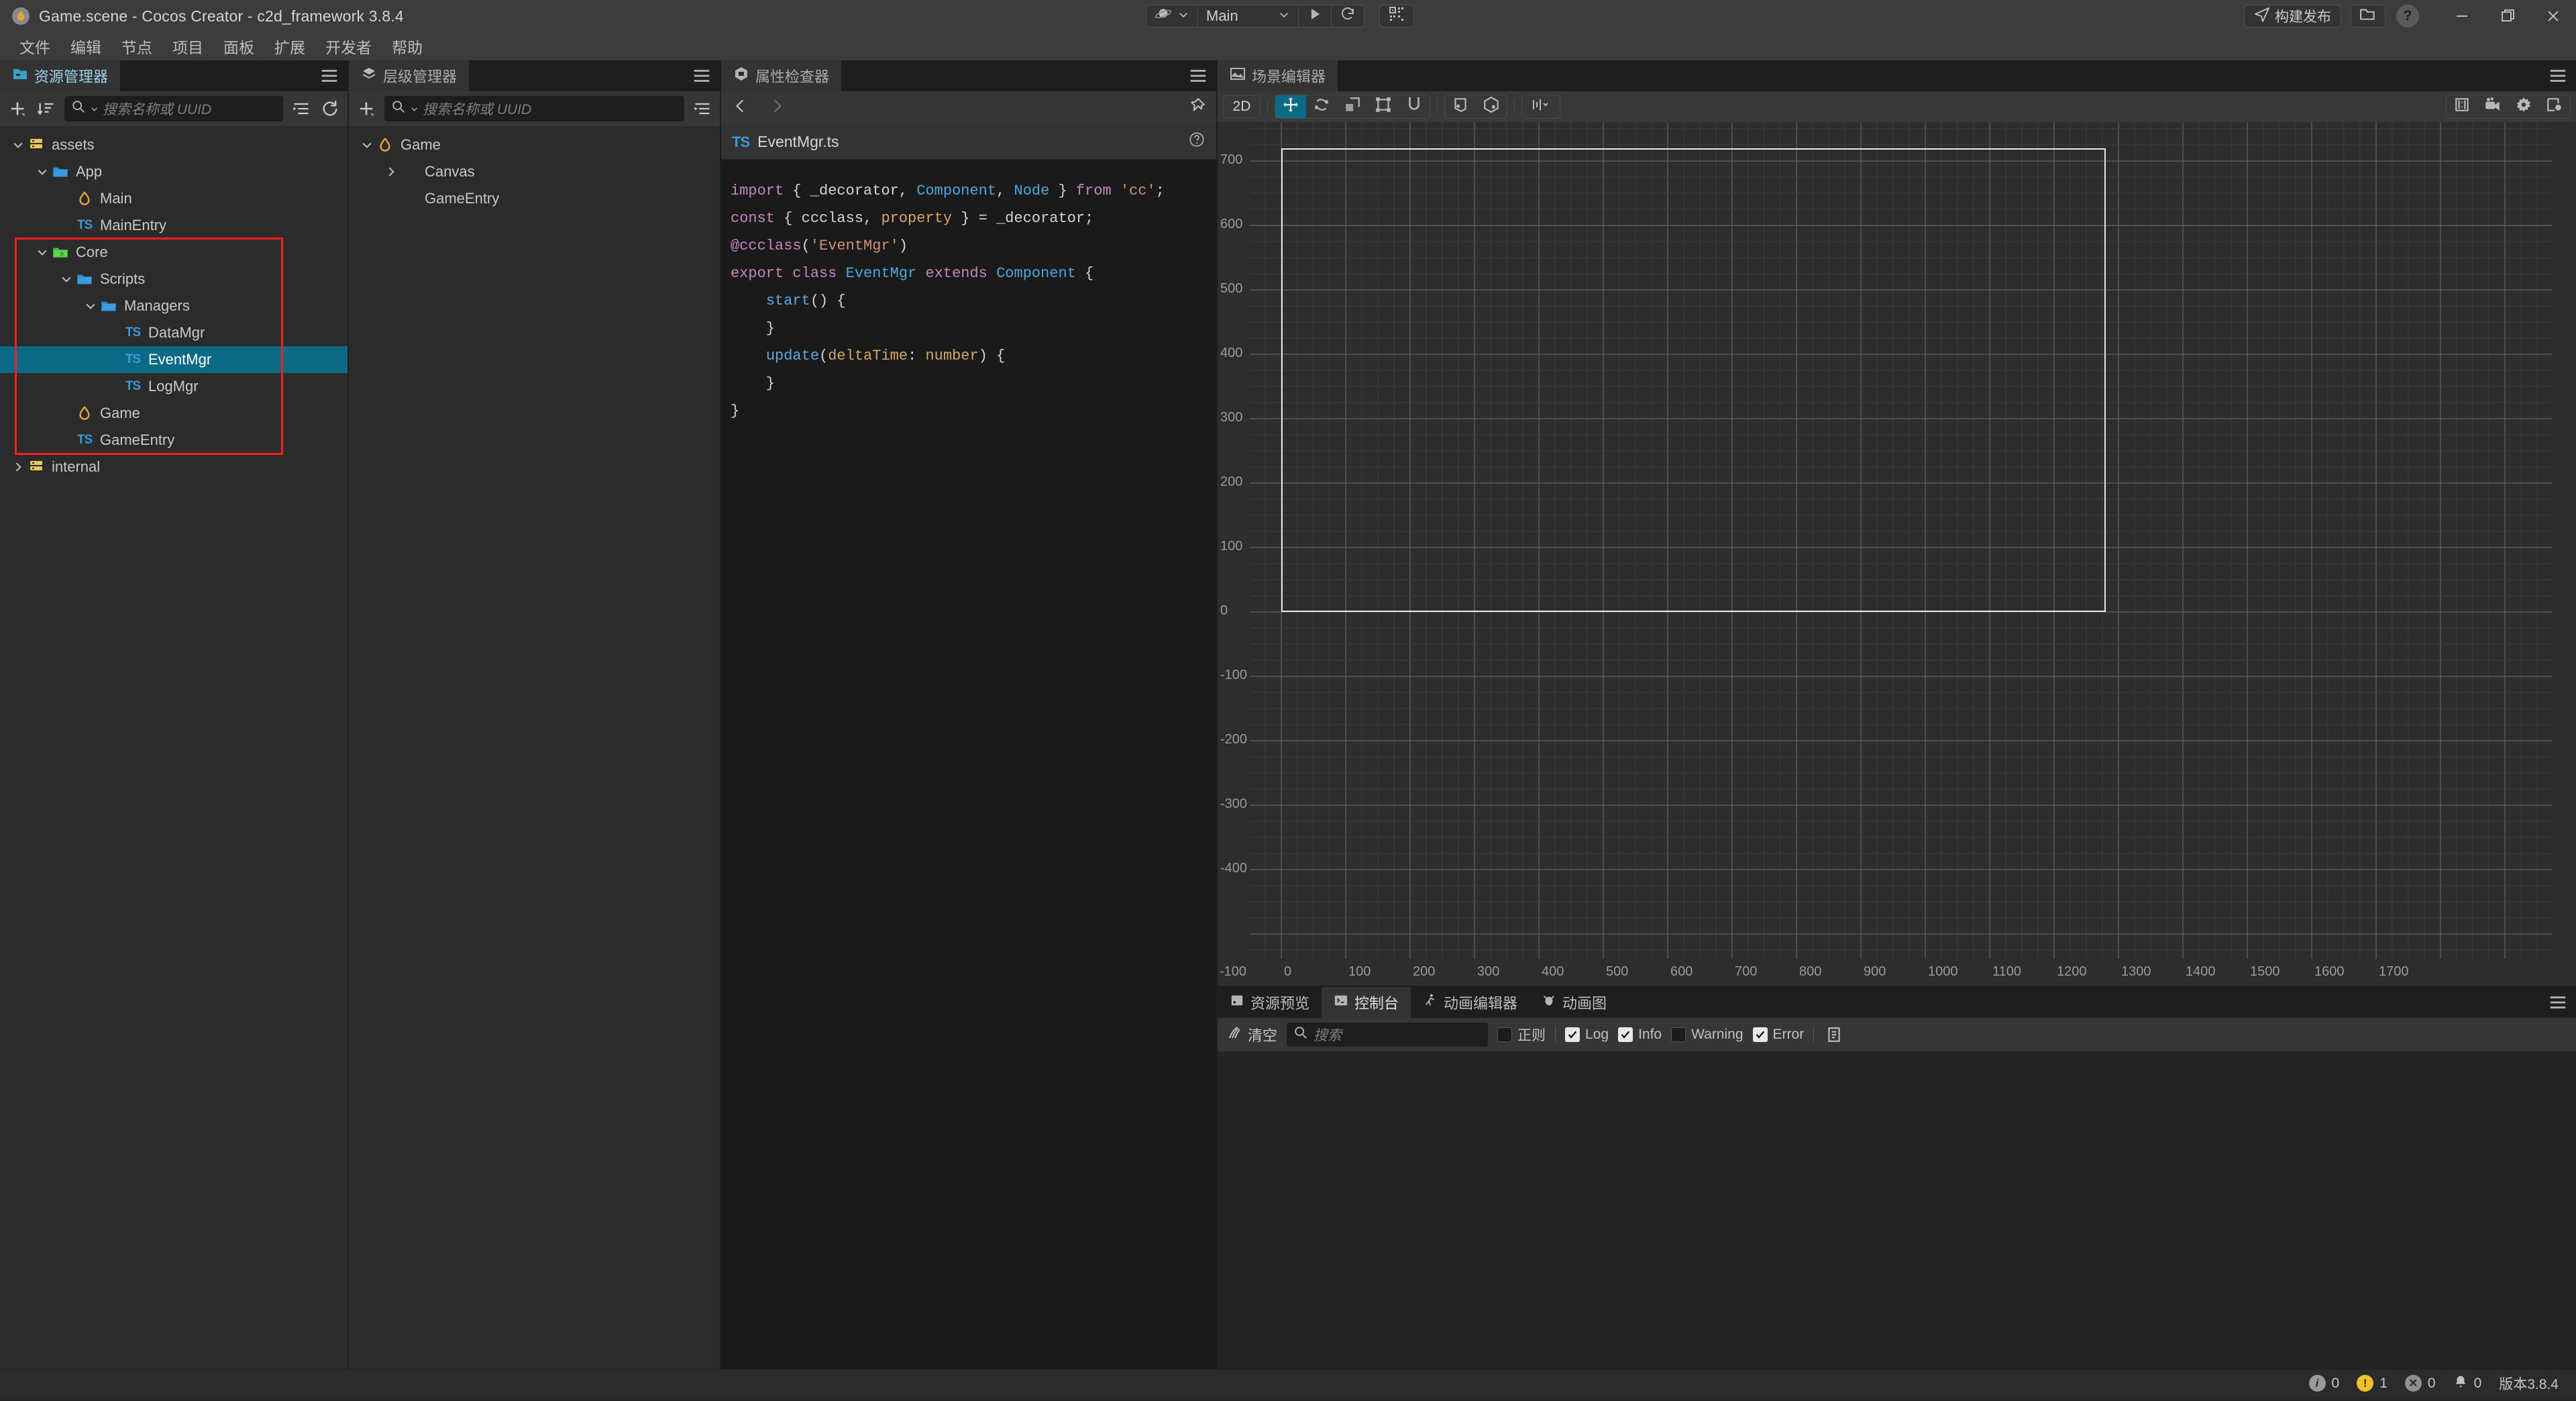 This screenshot has width=2576, height=1401. I want to click on console-tab-0: 资源预览, so click(1270, 1003).